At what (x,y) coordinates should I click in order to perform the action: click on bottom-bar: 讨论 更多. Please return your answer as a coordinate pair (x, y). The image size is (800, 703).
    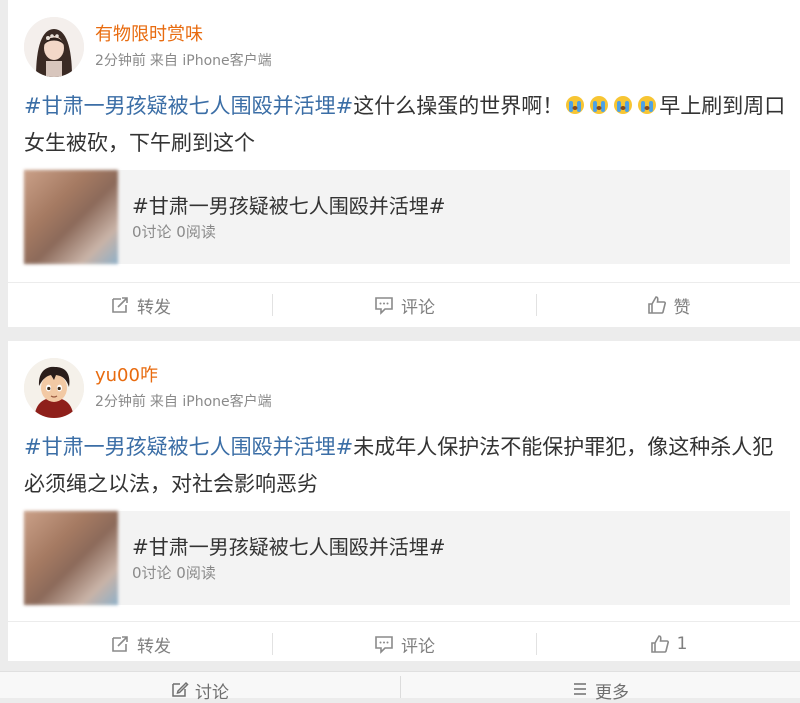
    Looking at the image, I should click on (400, 687).